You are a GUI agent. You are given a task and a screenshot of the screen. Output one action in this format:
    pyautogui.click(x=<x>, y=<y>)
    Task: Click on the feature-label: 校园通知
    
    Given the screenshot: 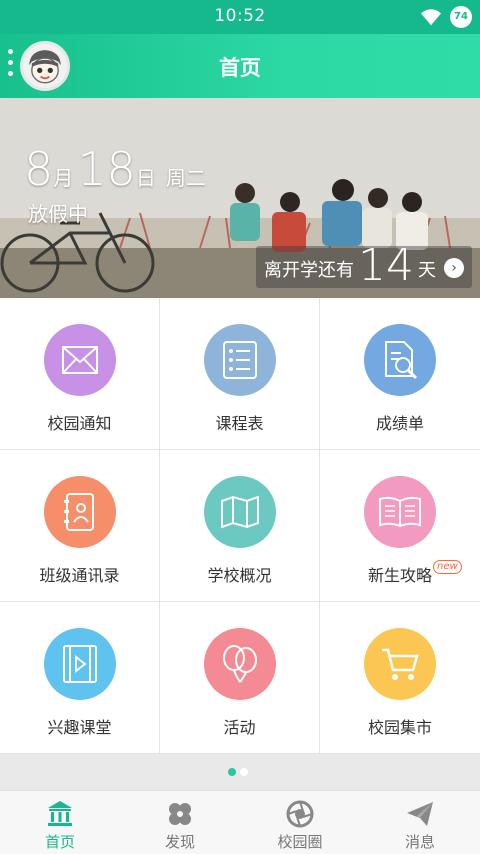 What is the action you would take?
    pyautogui.click(x=79, y=423)
    